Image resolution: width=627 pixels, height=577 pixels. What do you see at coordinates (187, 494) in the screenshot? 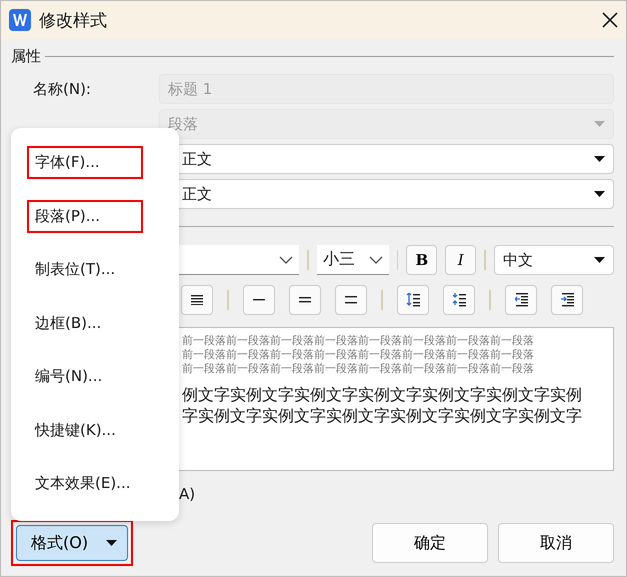
I see `option-label: A)` at bounding box center [187, 494].